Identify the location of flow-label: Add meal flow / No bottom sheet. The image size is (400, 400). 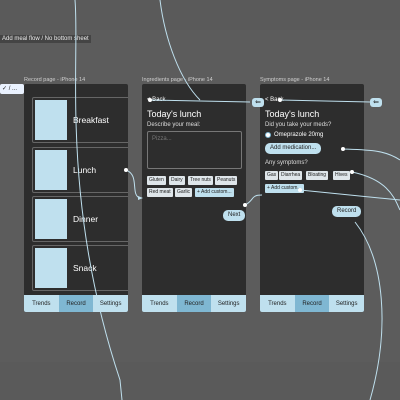
(45, 39).